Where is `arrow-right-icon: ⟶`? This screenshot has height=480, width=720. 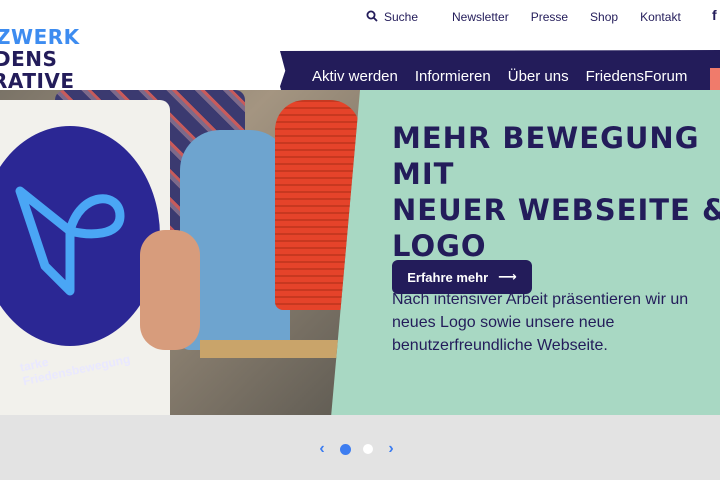 arrow-right-icon: ⟶ is located at coordinates (507, 276).